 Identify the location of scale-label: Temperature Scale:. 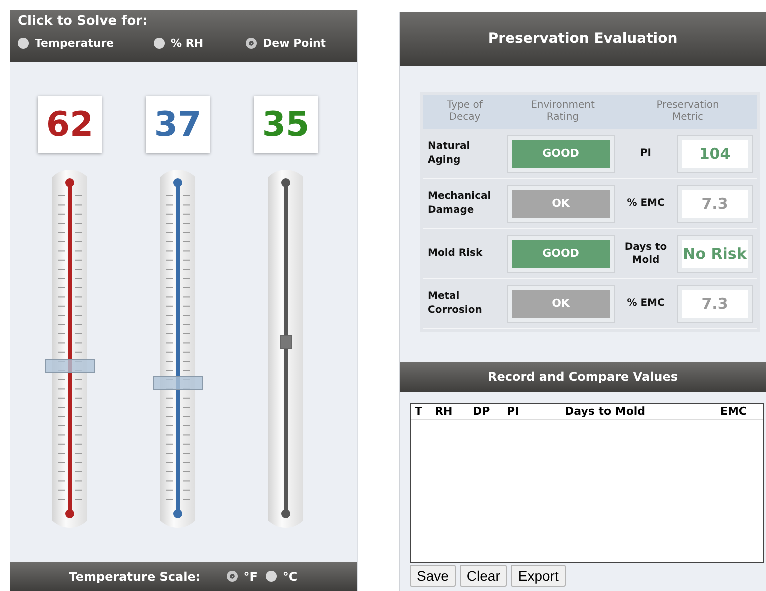
(135, 577).